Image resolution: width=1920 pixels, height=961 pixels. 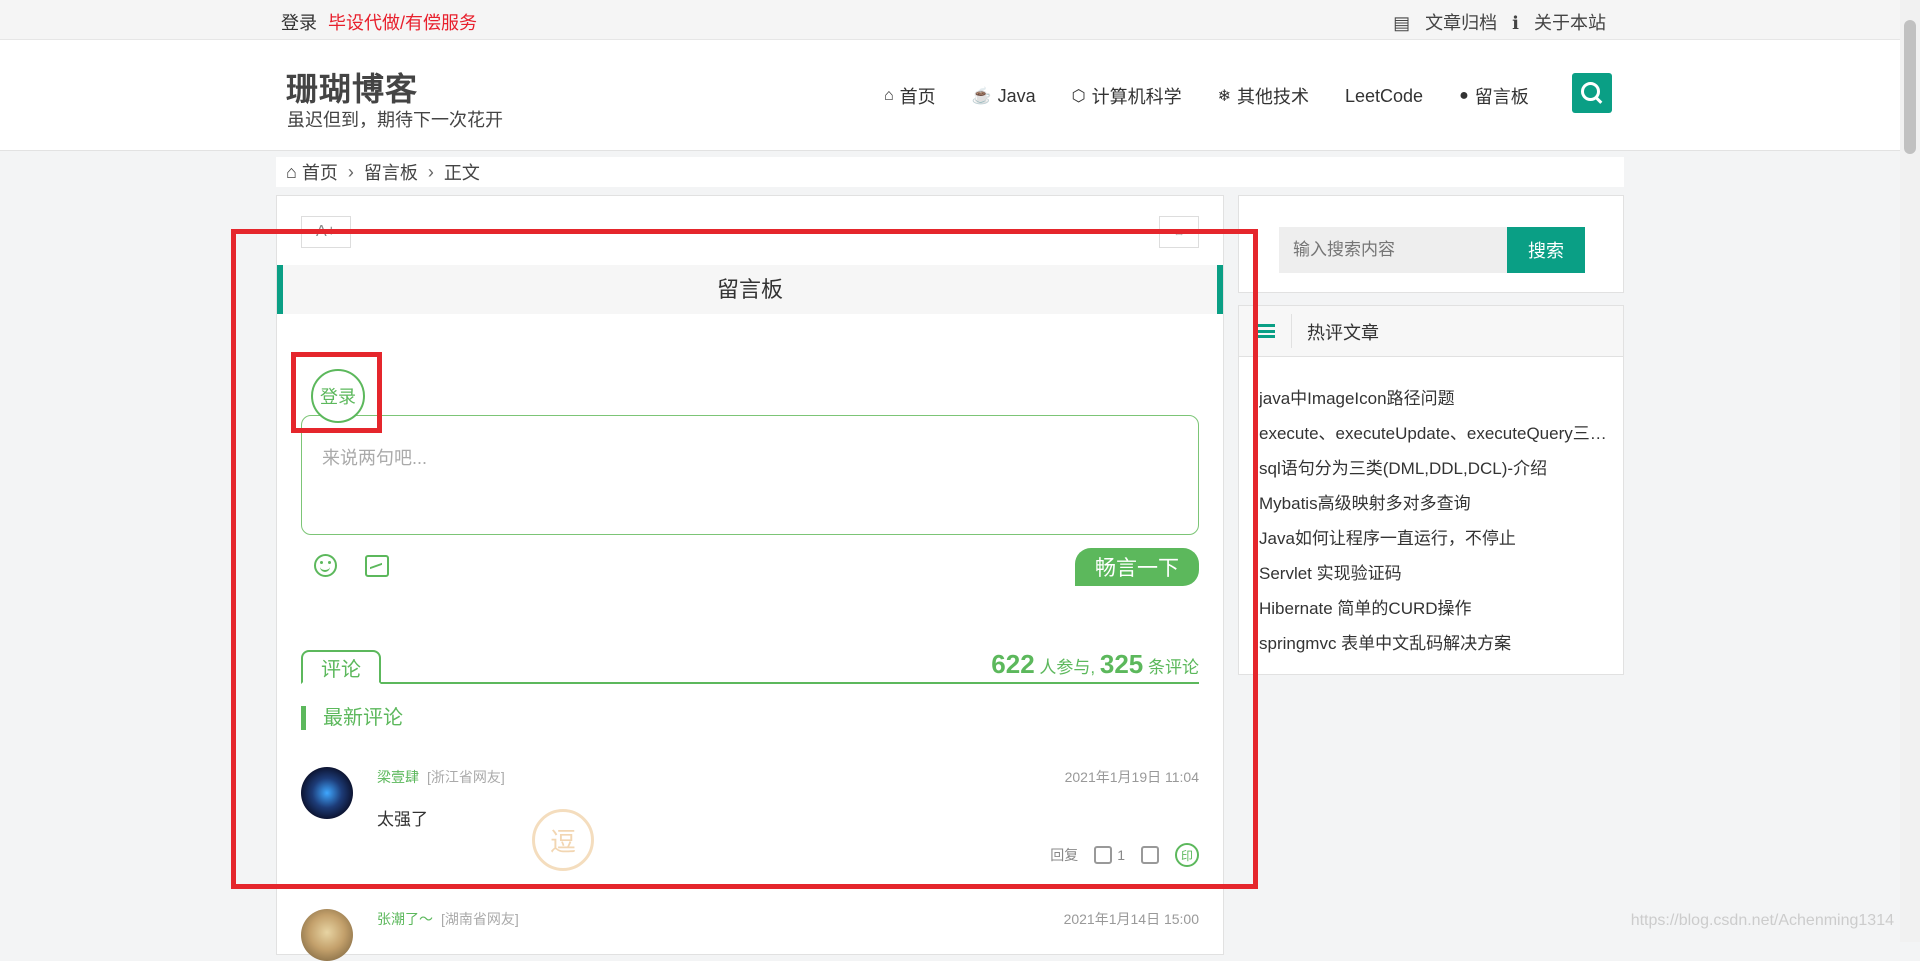 I want to click on comment-author: 梁壹肆 [浙江省网友], so click(x=441, y=777).